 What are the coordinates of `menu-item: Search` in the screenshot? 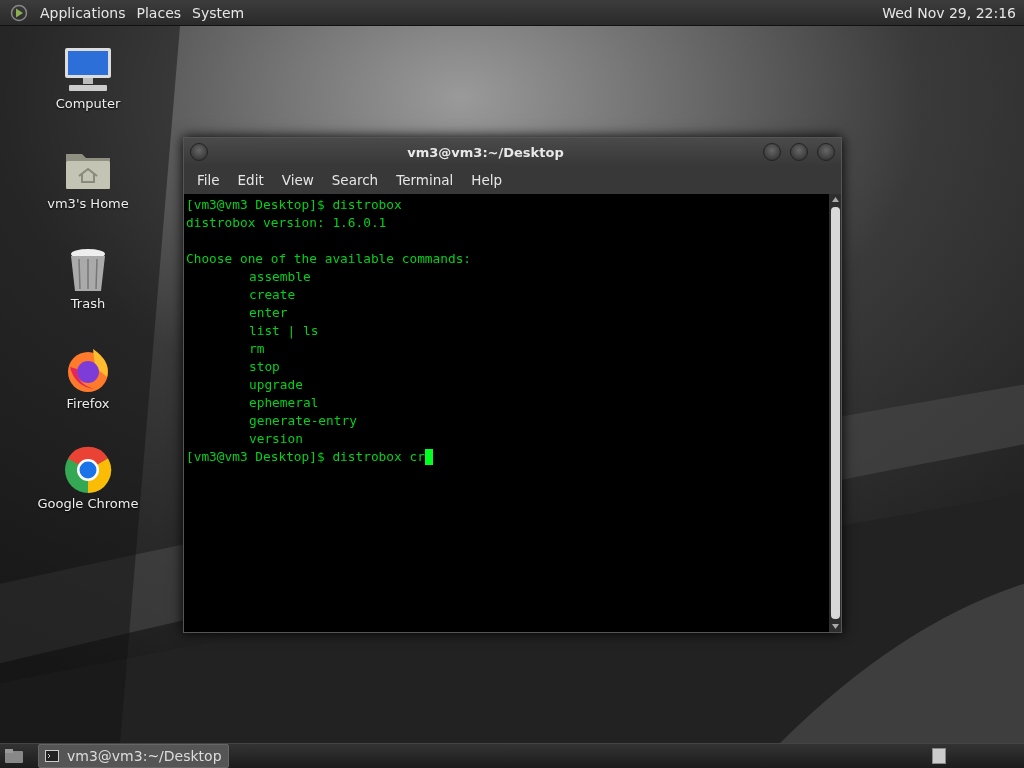 It's located at (355, 180).